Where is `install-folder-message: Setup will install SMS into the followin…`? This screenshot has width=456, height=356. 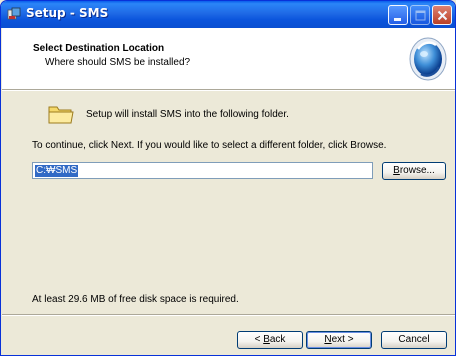
install-folder-message: Setup will install SMS into the followin… is located at coordinates (187, 114).